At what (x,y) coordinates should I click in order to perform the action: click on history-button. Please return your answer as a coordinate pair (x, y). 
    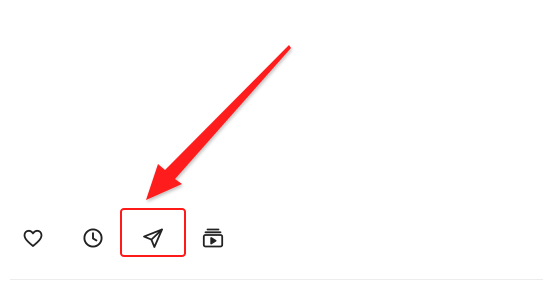
    Looking at the image, I should click on (93, 238).